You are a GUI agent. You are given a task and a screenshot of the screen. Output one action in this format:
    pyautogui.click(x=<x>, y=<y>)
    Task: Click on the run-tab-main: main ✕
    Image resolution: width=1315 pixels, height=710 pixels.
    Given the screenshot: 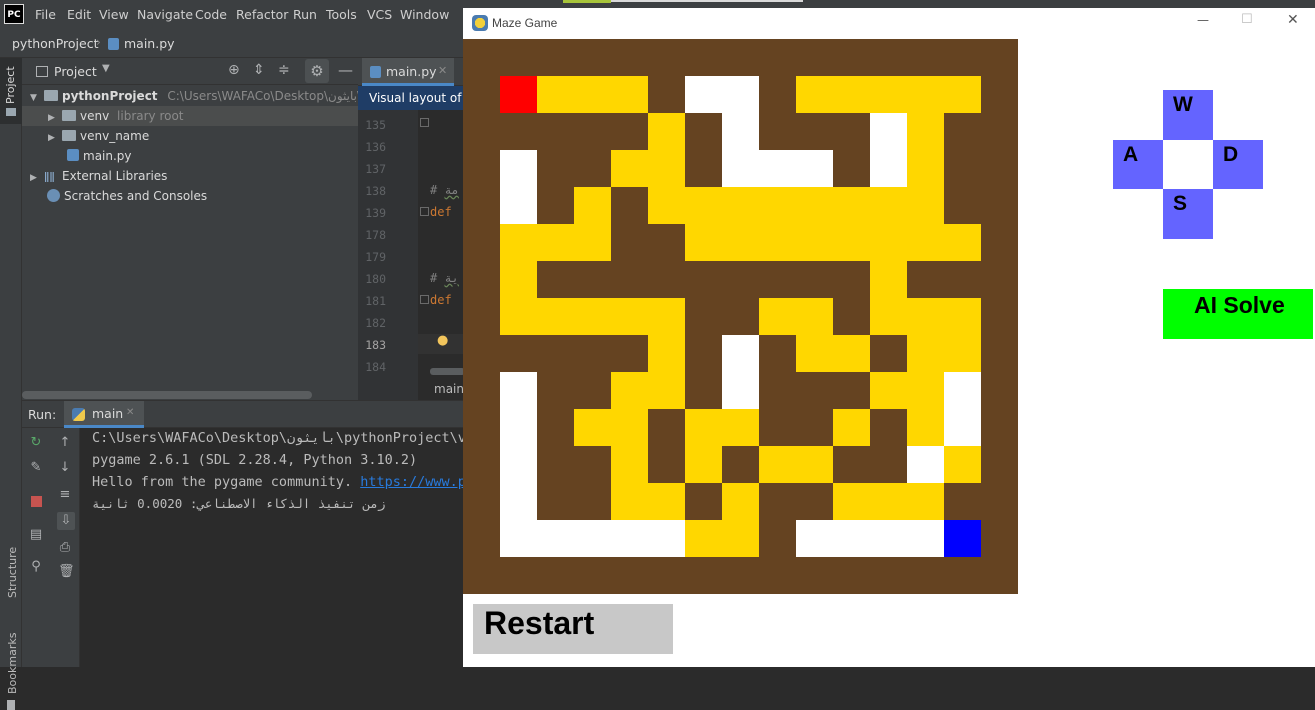 What is the action you would take?
    pyautogui.click(x=104, y=414)
    